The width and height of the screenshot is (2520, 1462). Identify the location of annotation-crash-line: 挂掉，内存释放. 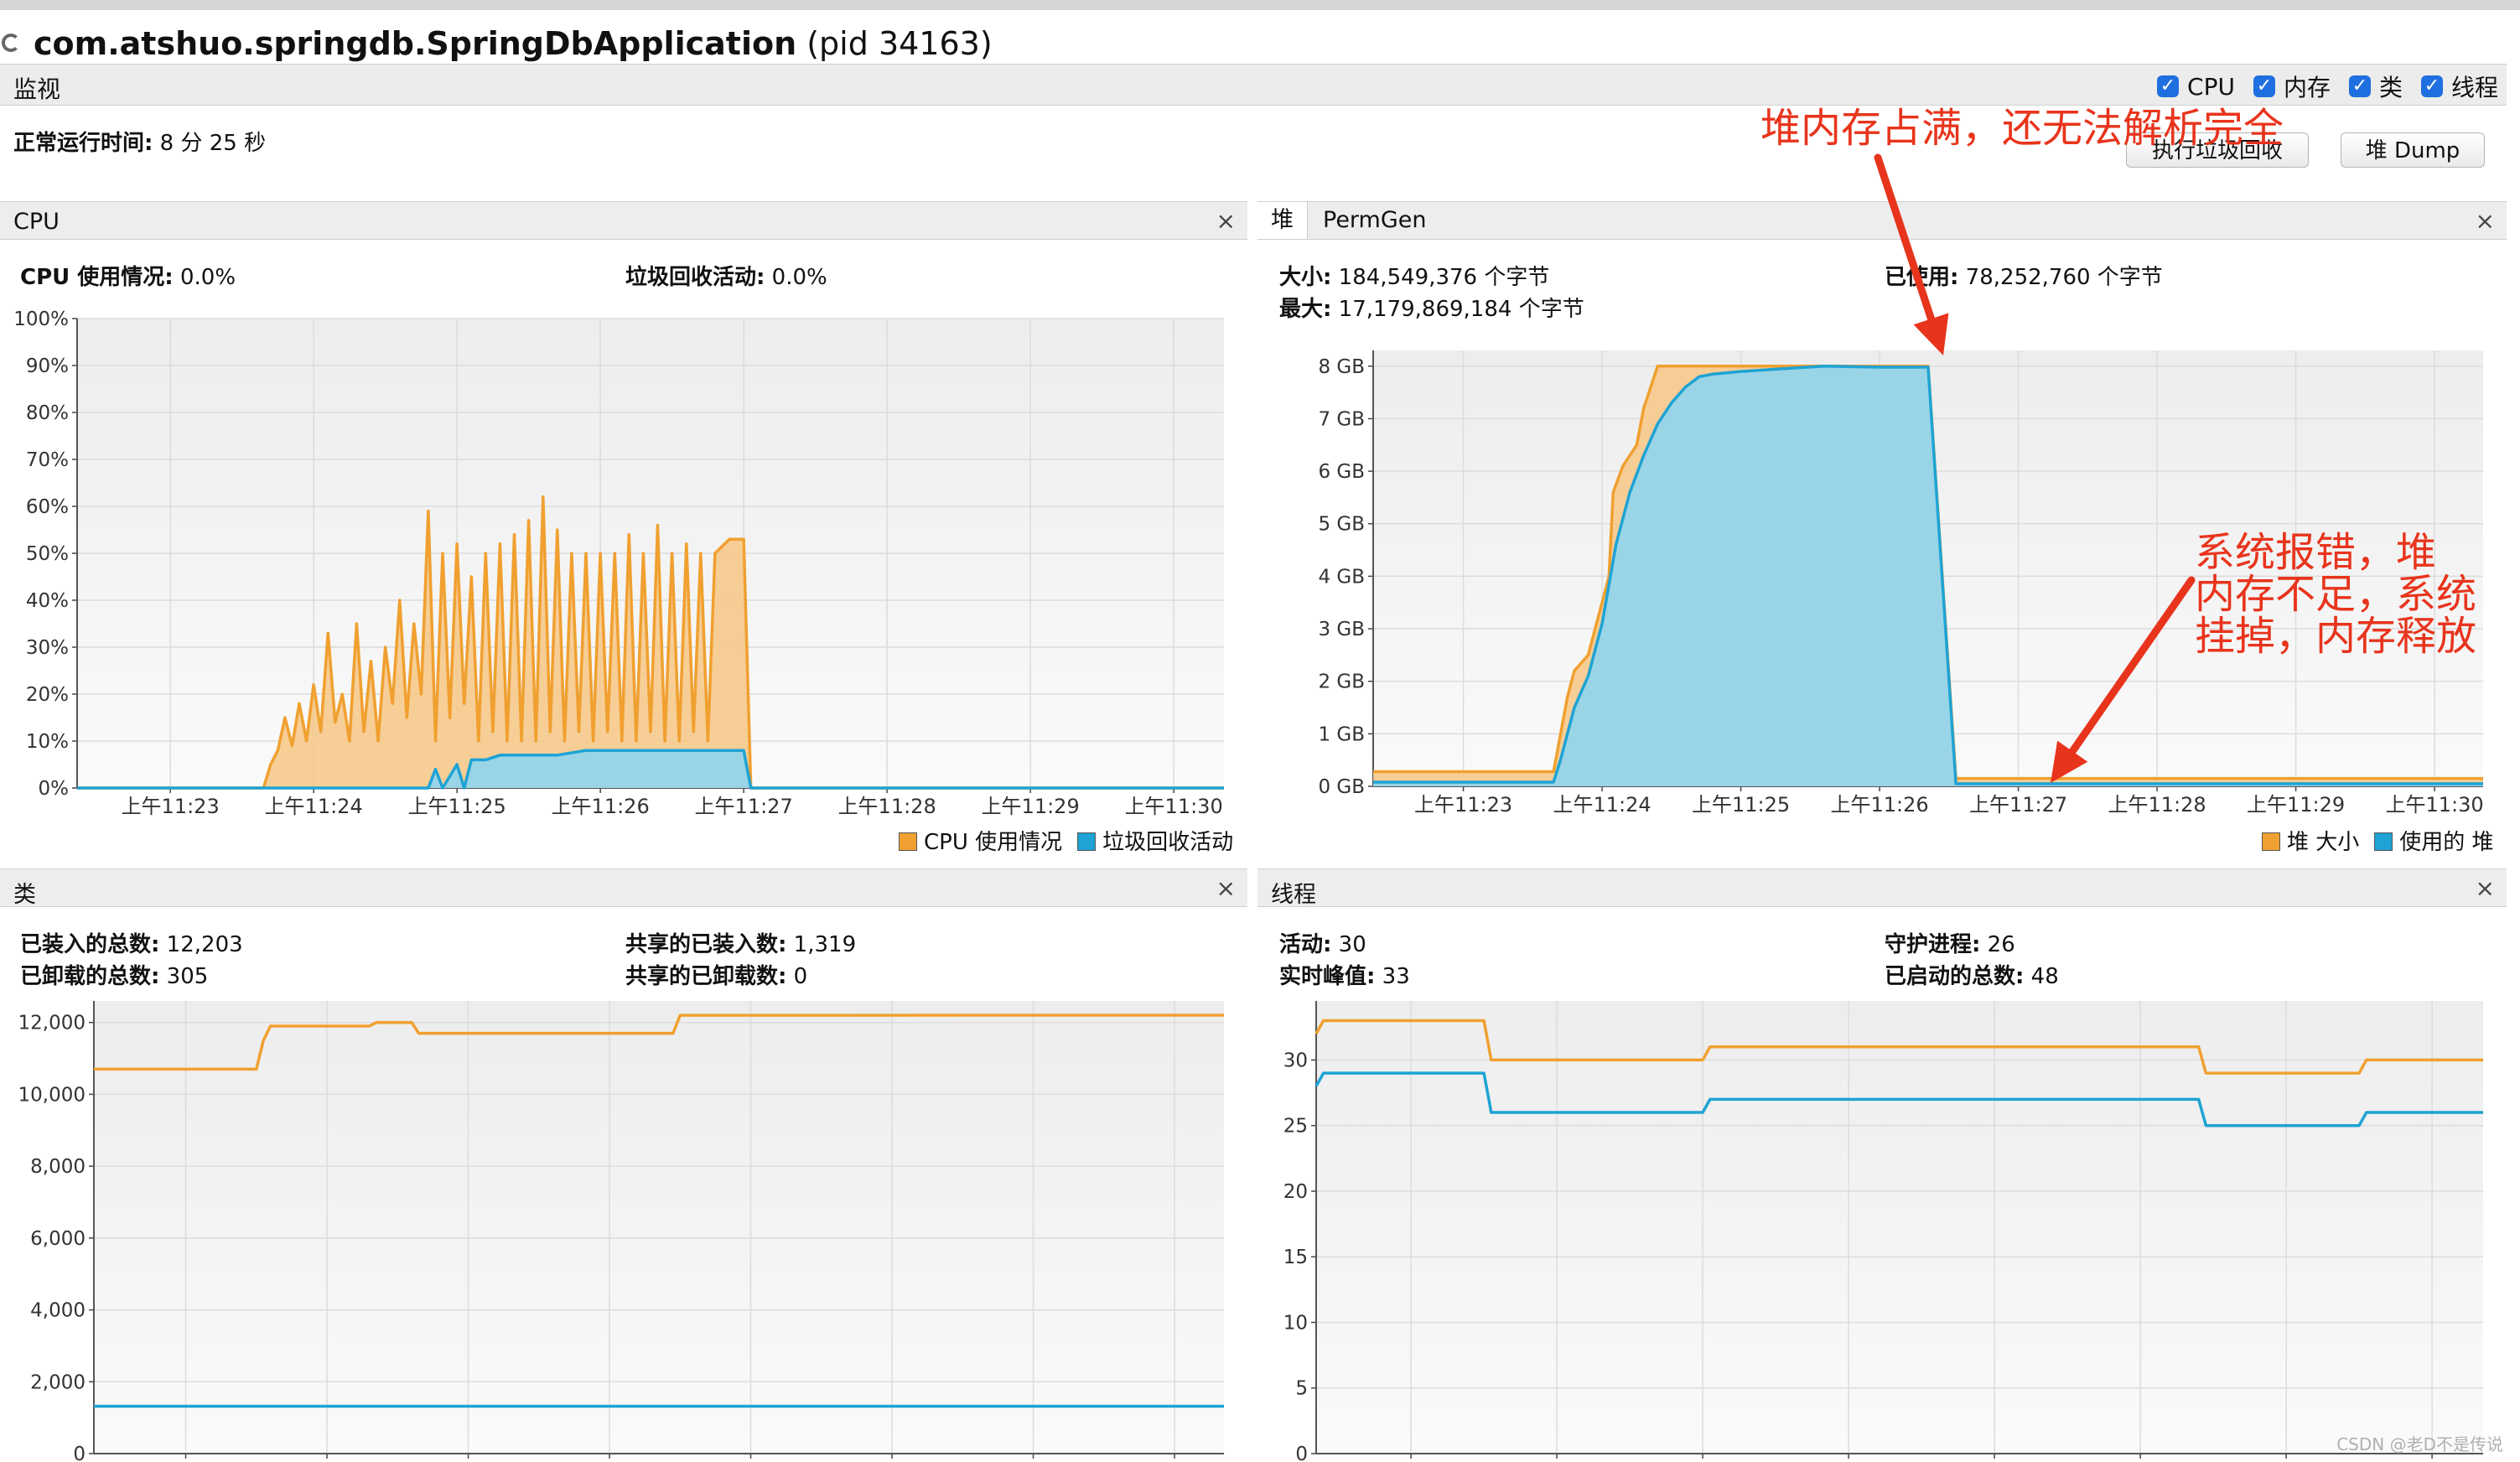
(2336, 637).